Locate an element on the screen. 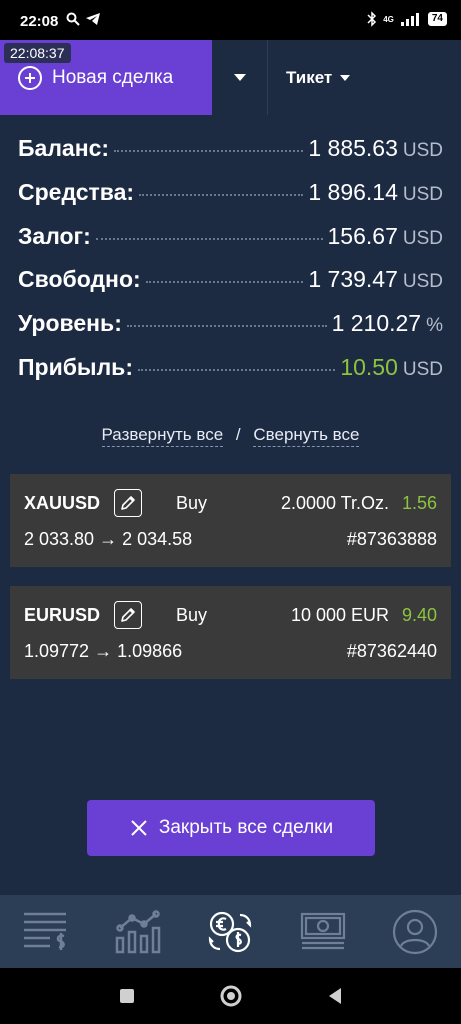  back-button is located at coordinates (335, 996).